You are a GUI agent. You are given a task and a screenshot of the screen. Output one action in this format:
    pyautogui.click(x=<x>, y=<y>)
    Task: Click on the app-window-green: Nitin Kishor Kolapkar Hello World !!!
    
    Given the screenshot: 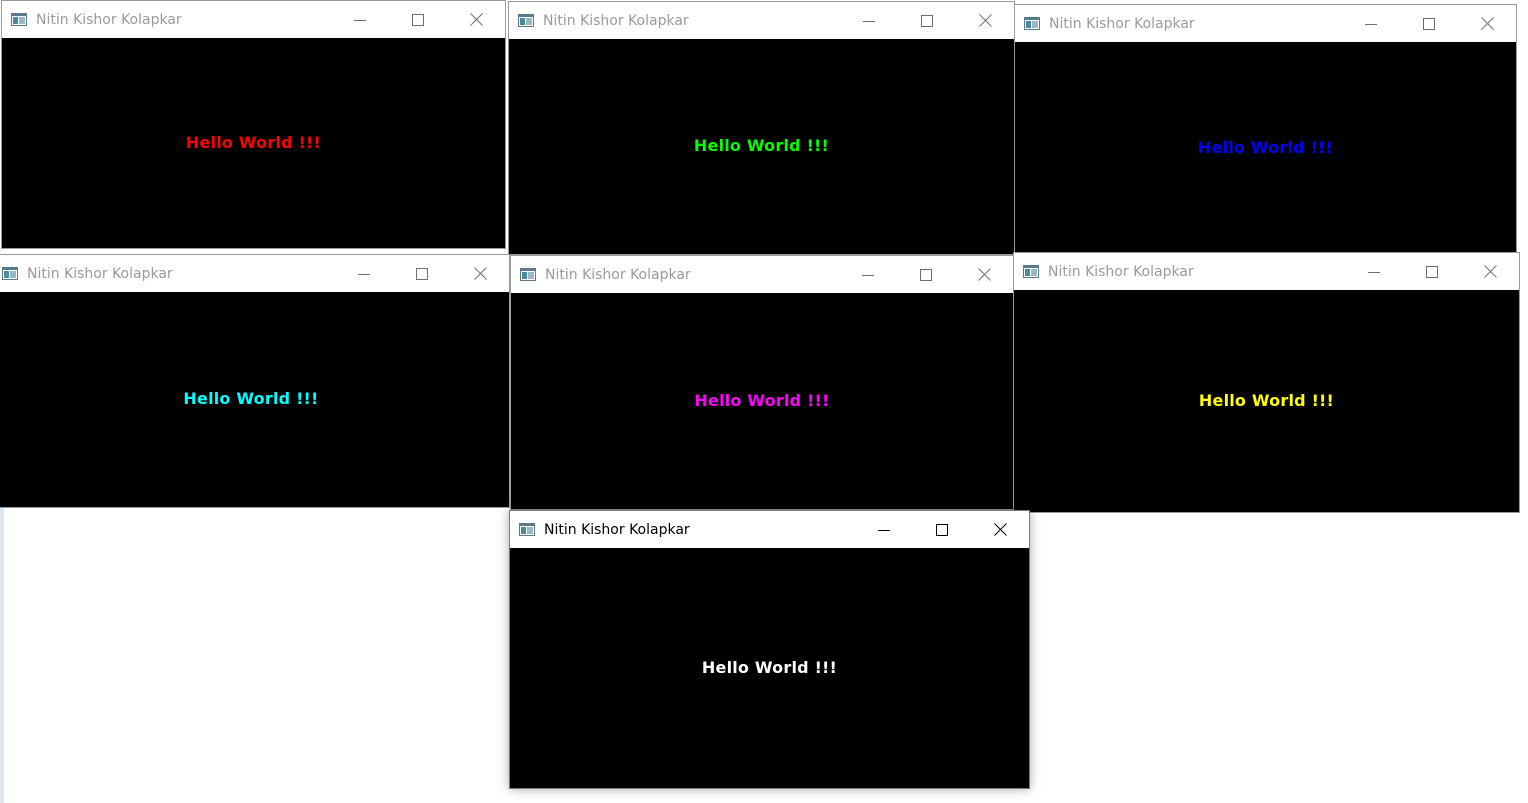 What is the action you would take?
    pyautogui.click(x=761, y=128)
    